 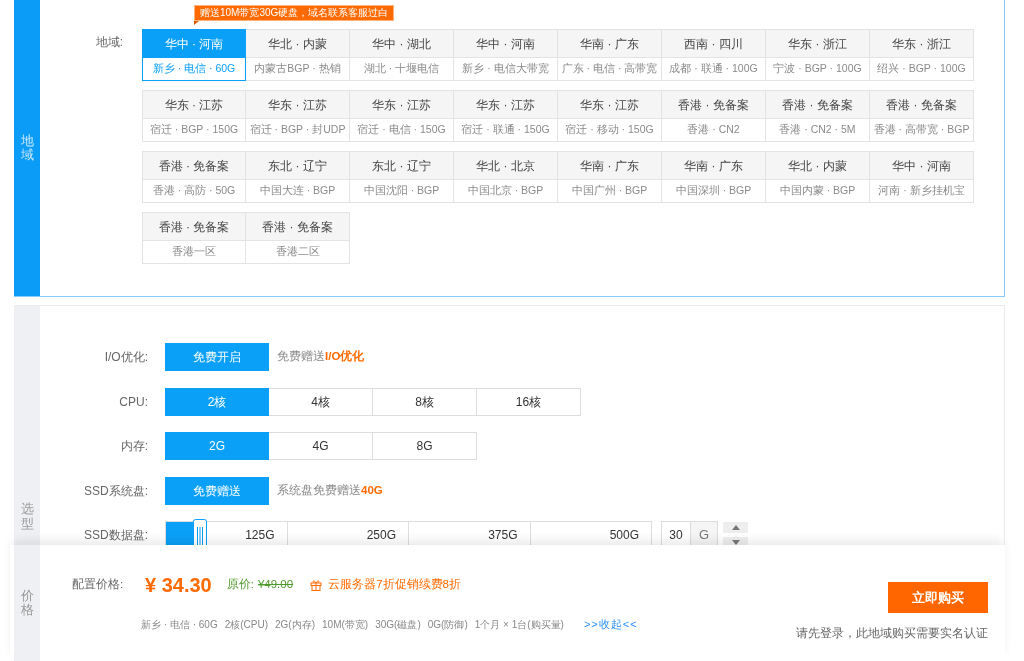 What do you see at coordinates (714, 116) in the screenshot?
I see `region-option: 香港 · 免备案 香港 · CN2` at bounding box center [714, 116].